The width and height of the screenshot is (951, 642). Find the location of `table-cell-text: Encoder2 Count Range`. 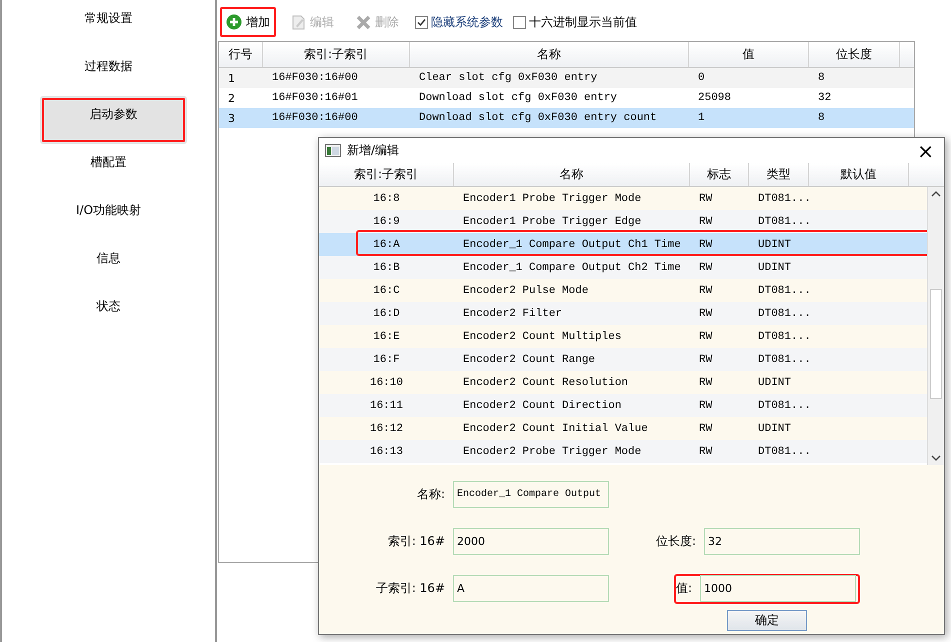

table-cell-text: Encoder2 Count Range is located at coordinates (529, 360).